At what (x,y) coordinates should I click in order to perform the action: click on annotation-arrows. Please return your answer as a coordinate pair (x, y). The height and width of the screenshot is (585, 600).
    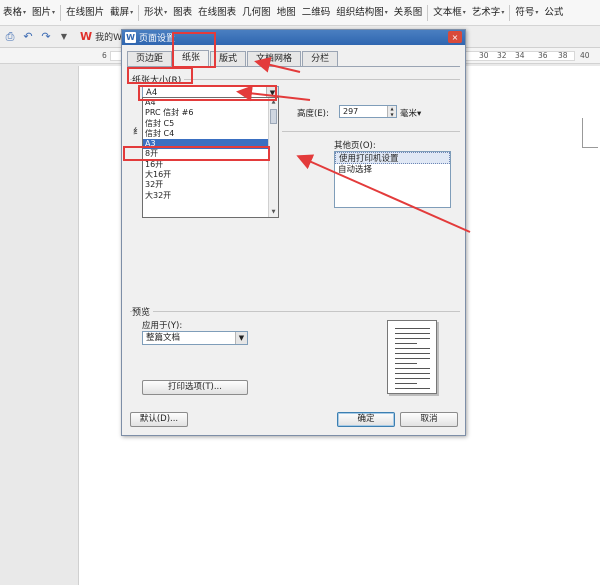
    Looking at the image, I should click on (353, 144).